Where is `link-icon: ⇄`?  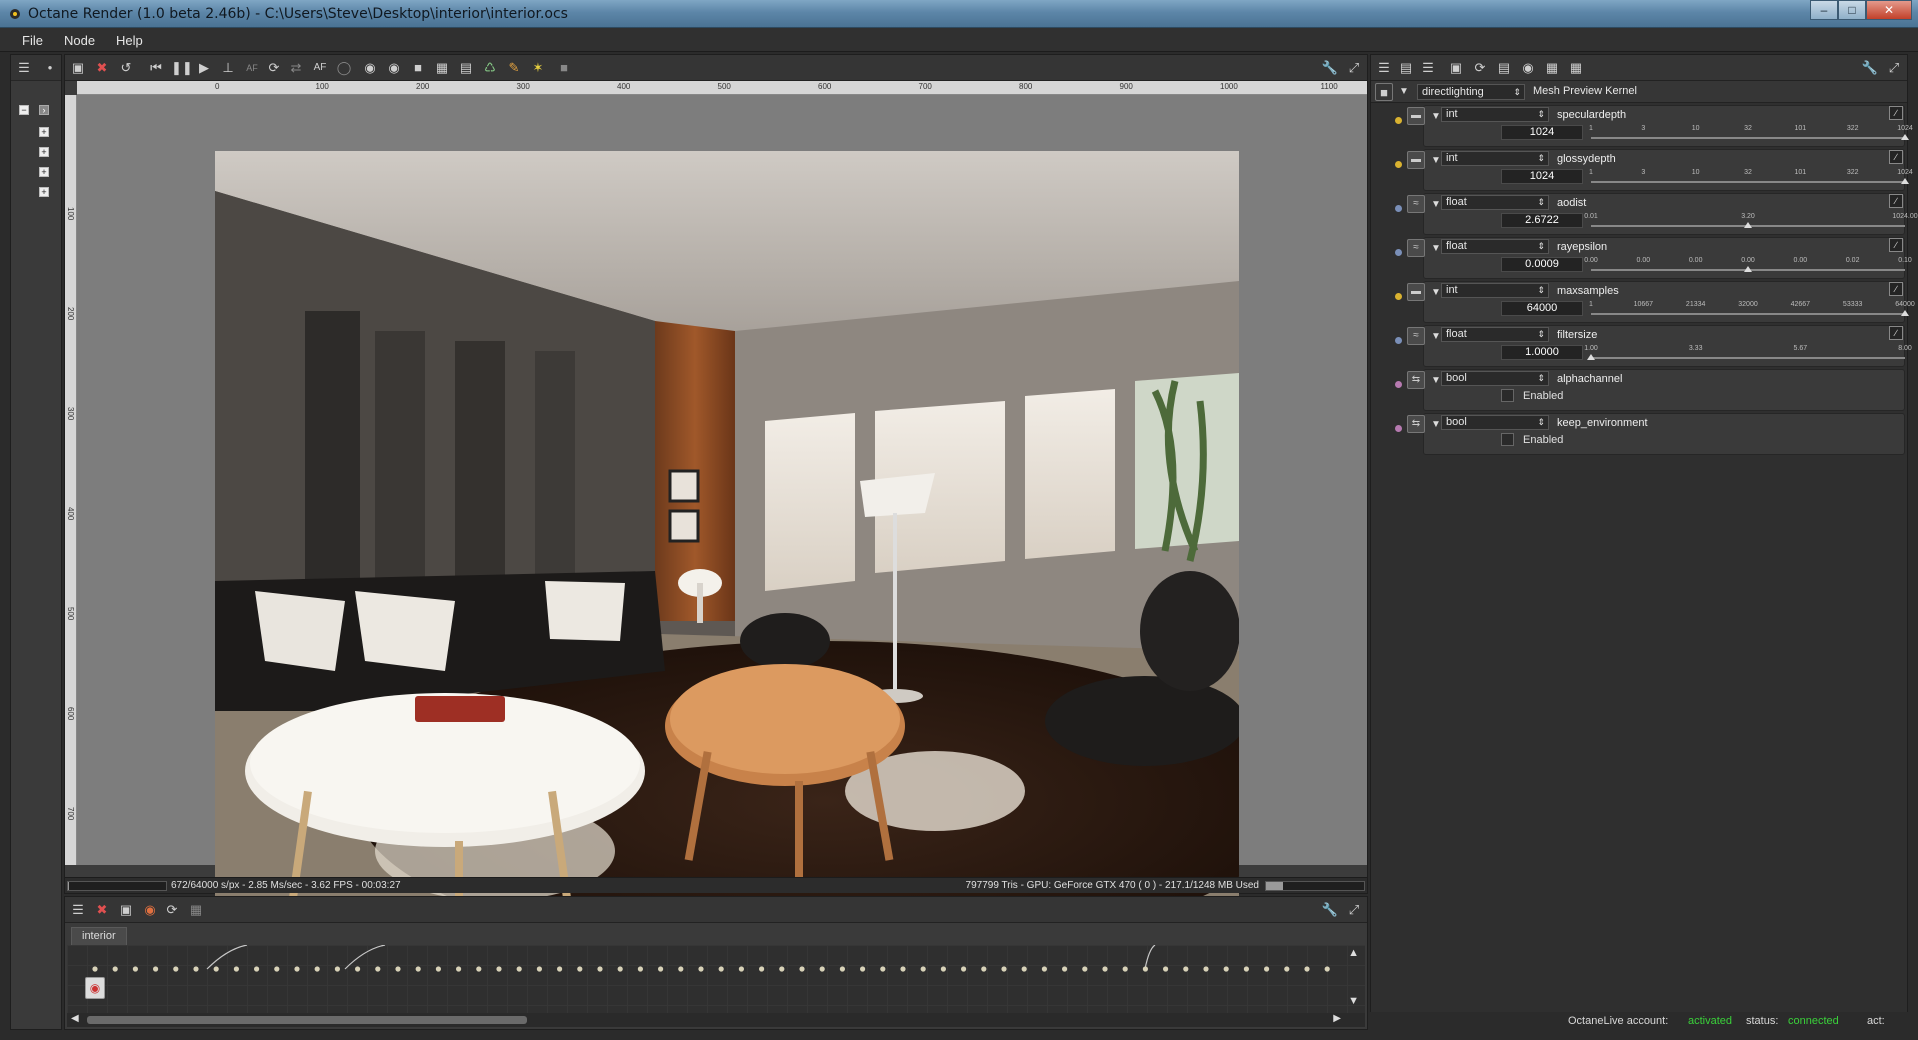 link-icon: ⇄ is located at coordinates (296, 68).